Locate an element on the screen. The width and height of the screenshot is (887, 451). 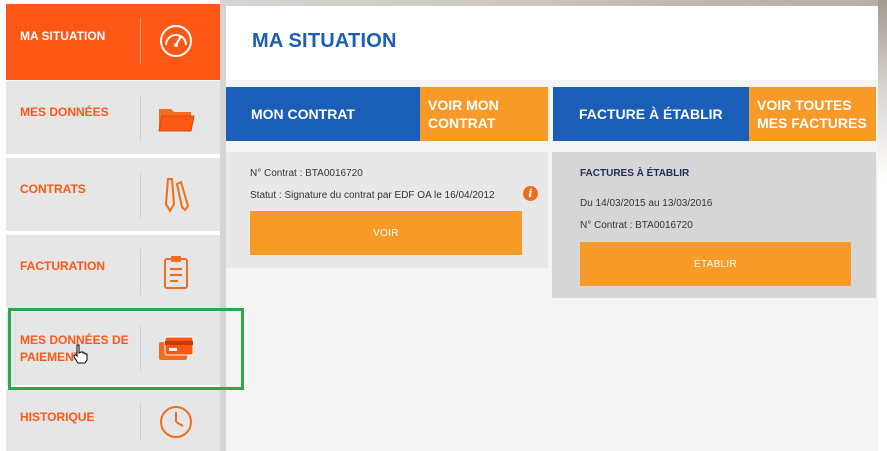
page-title: MA SITUATION is located at coordinates (324, 41).